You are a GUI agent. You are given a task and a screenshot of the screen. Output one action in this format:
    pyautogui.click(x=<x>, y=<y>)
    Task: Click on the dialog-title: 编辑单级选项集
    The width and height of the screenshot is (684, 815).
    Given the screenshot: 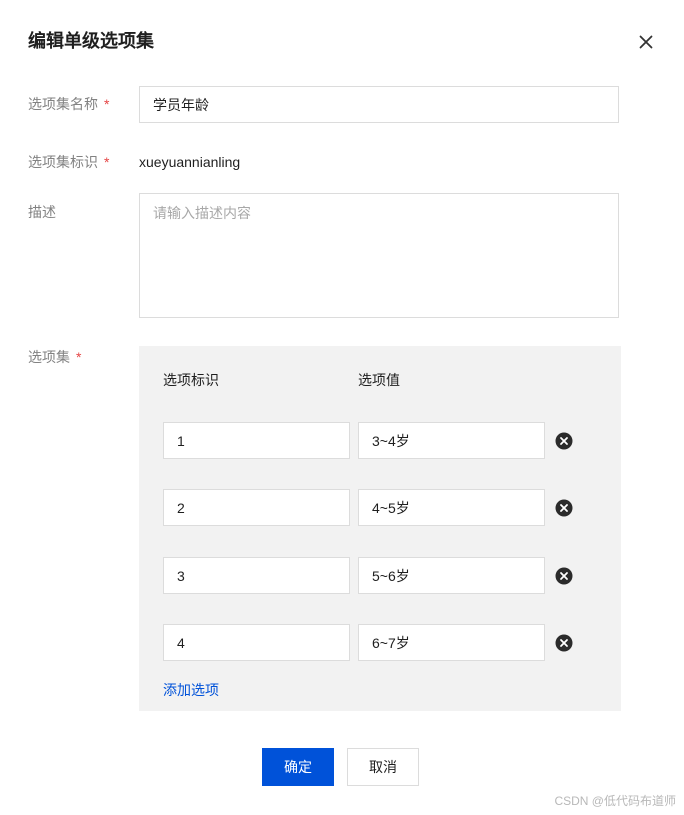 What is the action you would take?
    pyautogui.click(x=91, y=41)
    